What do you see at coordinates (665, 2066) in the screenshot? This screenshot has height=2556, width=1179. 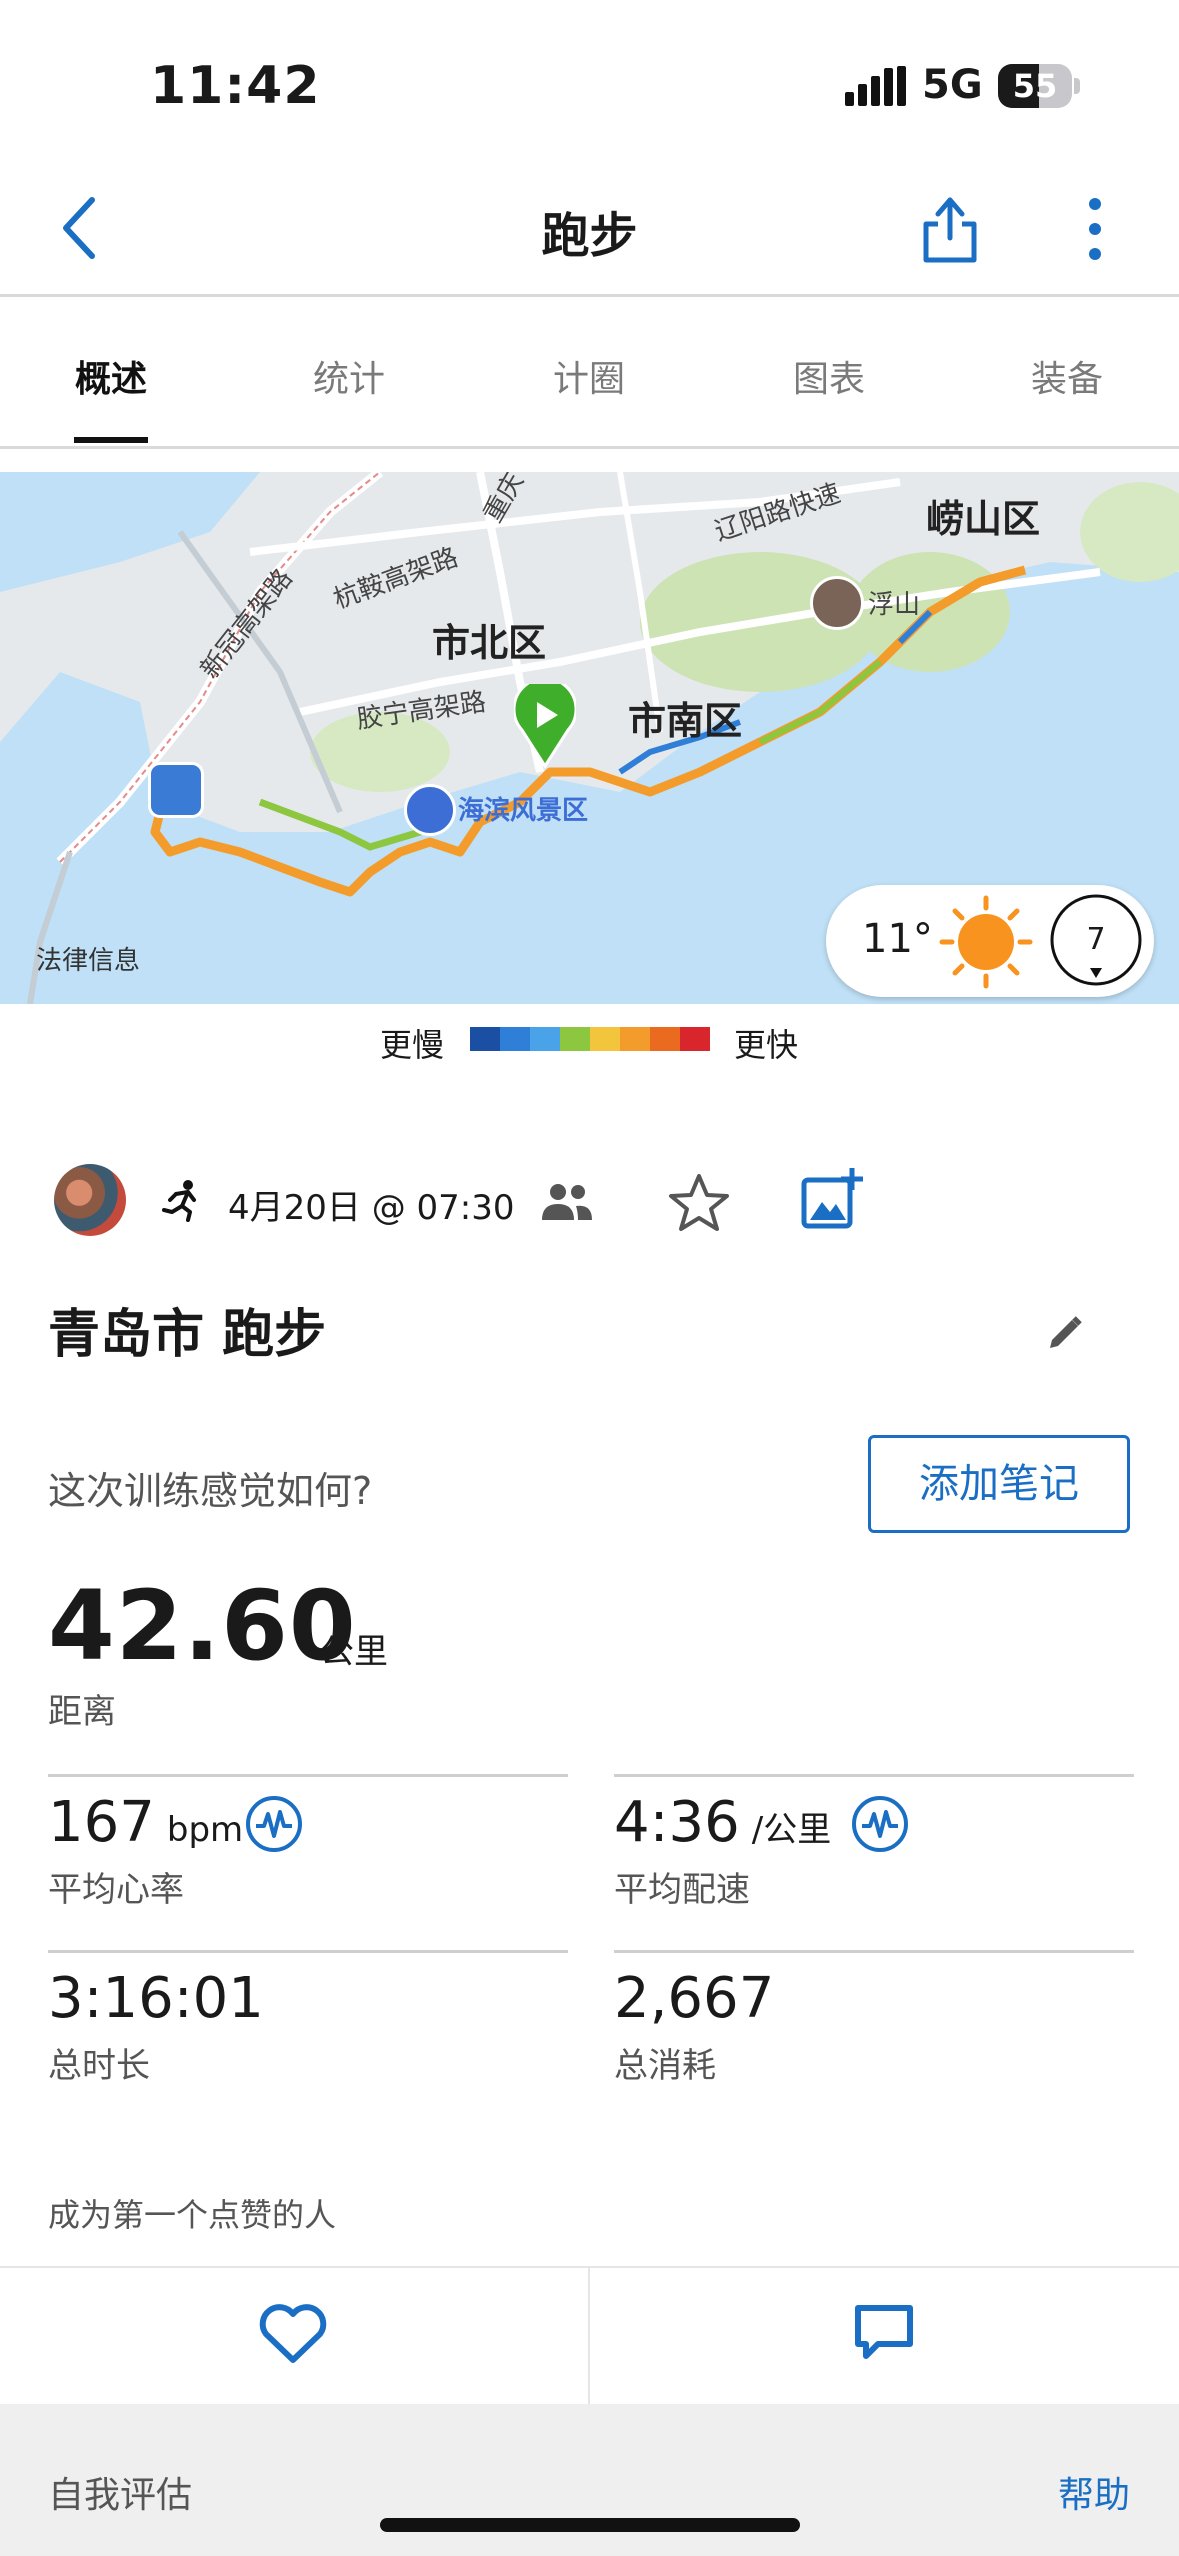 I see `calories-label: 总消耗` at bounding box center [665, 2066].